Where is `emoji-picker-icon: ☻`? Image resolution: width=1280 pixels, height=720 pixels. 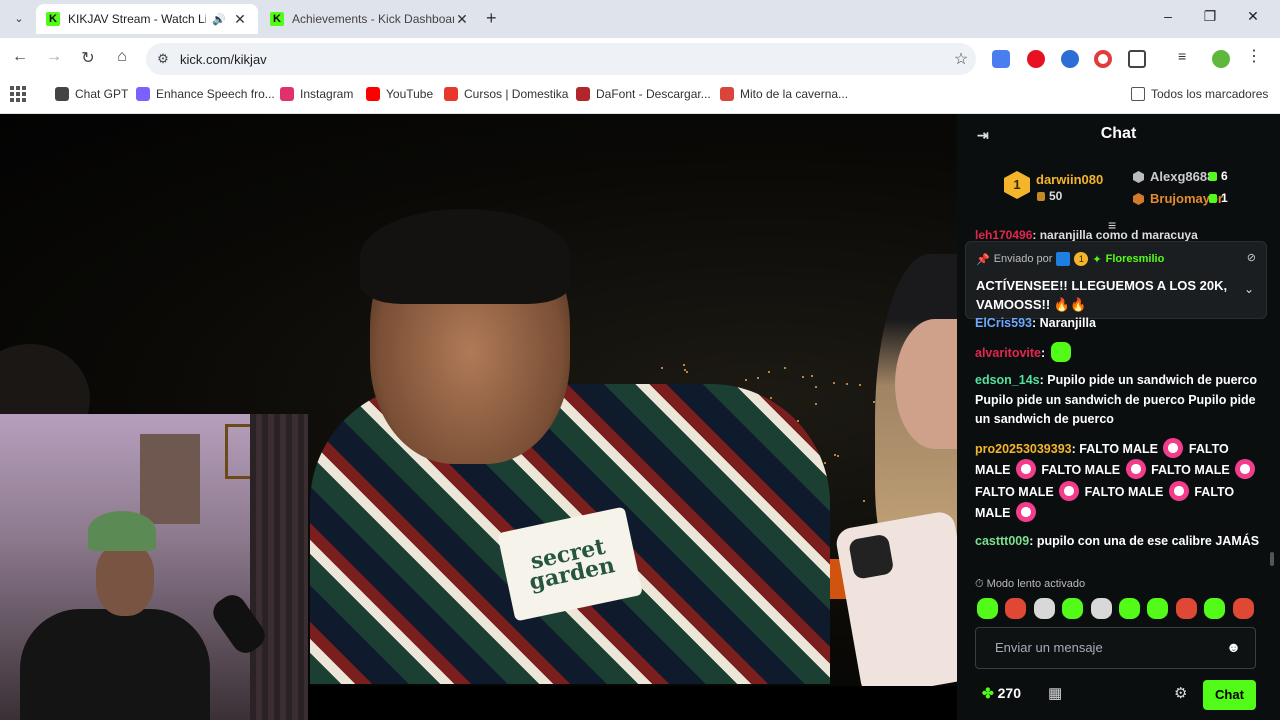 emoji-picker-icon: ☻ is located at coordinates (1233, 647).